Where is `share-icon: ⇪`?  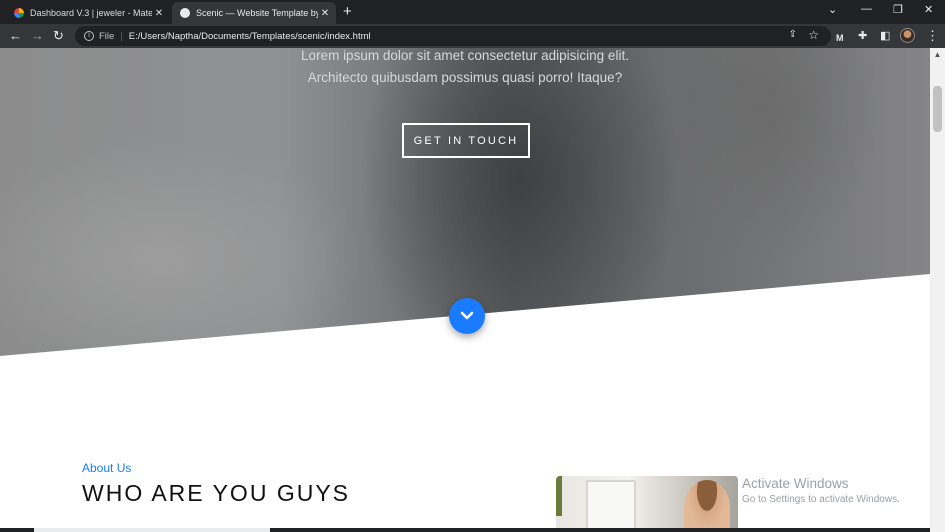
share-icon: ⇪ is located at coordinates (793, 34).